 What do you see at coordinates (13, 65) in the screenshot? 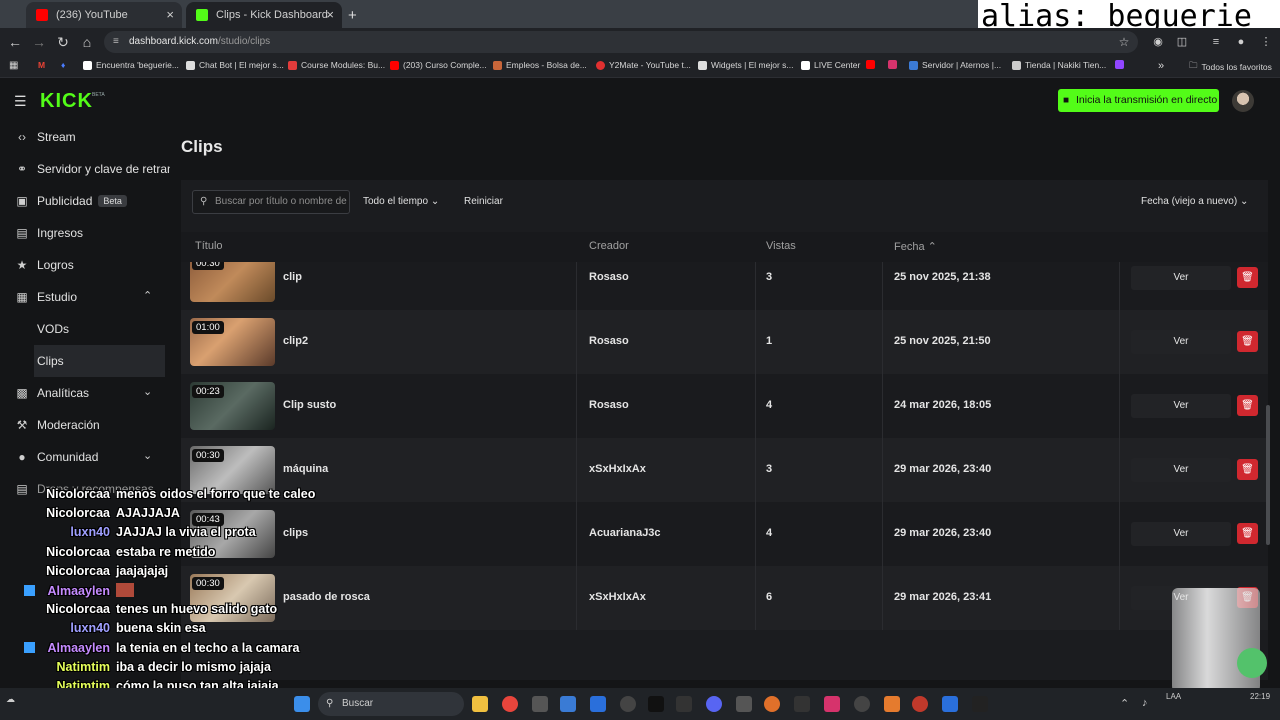
I see `apps-grid-icon: ▦` at bounding box center [13, 65].